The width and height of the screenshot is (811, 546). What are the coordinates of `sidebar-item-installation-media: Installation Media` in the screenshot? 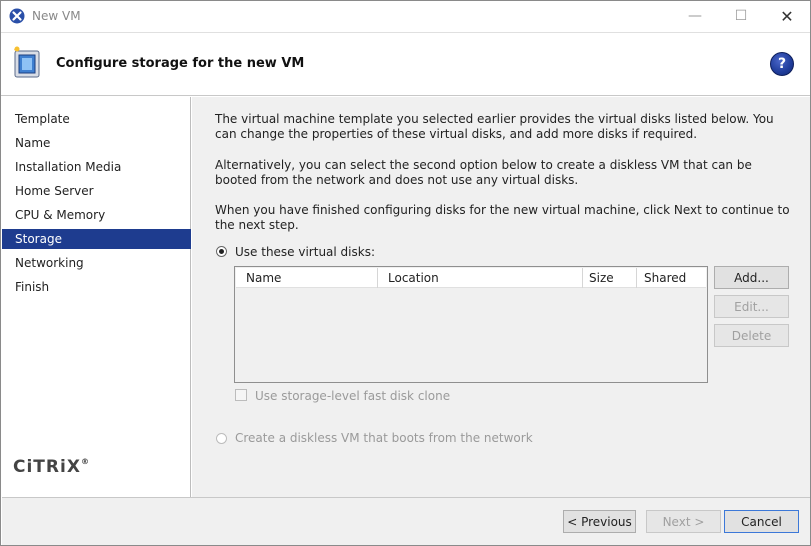 It's located at (96, 167).